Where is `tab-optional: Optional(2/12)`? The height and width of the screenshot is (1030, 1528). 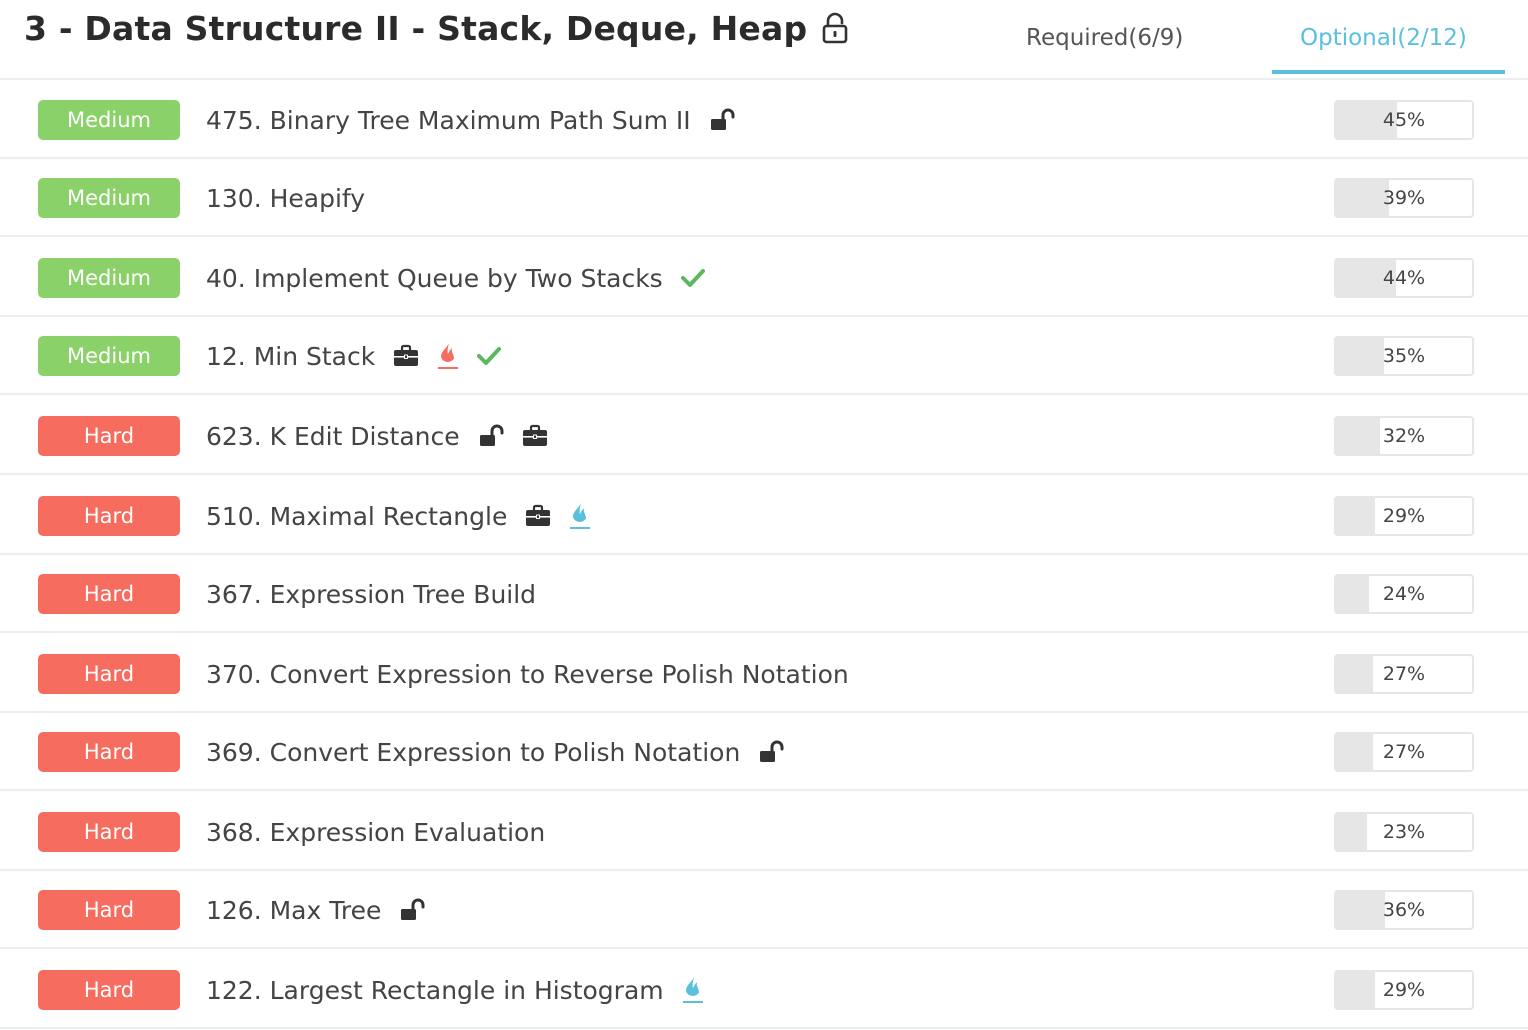 tab-optional: Optional(2/12) is located at coordinates (1383, 38).